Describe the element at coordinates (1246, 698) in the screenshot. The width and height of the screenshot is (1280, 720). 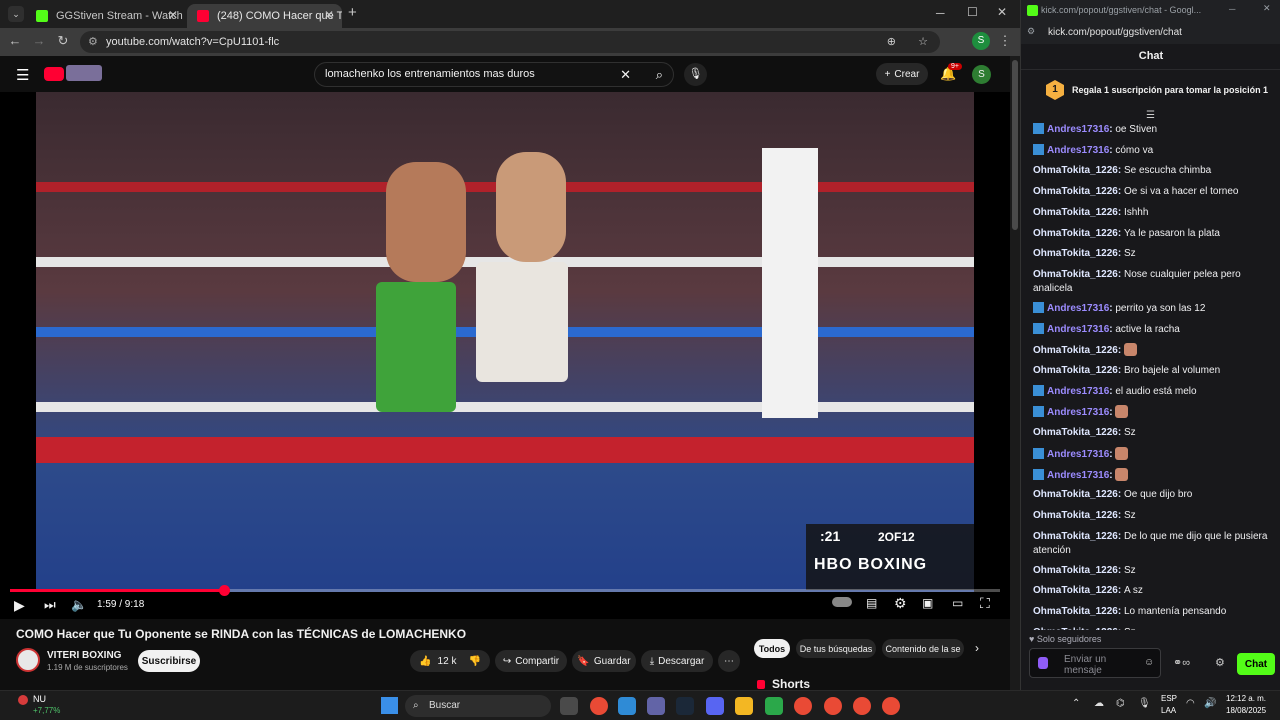
I see `clock-time: 12:12 a. m.` at that location.